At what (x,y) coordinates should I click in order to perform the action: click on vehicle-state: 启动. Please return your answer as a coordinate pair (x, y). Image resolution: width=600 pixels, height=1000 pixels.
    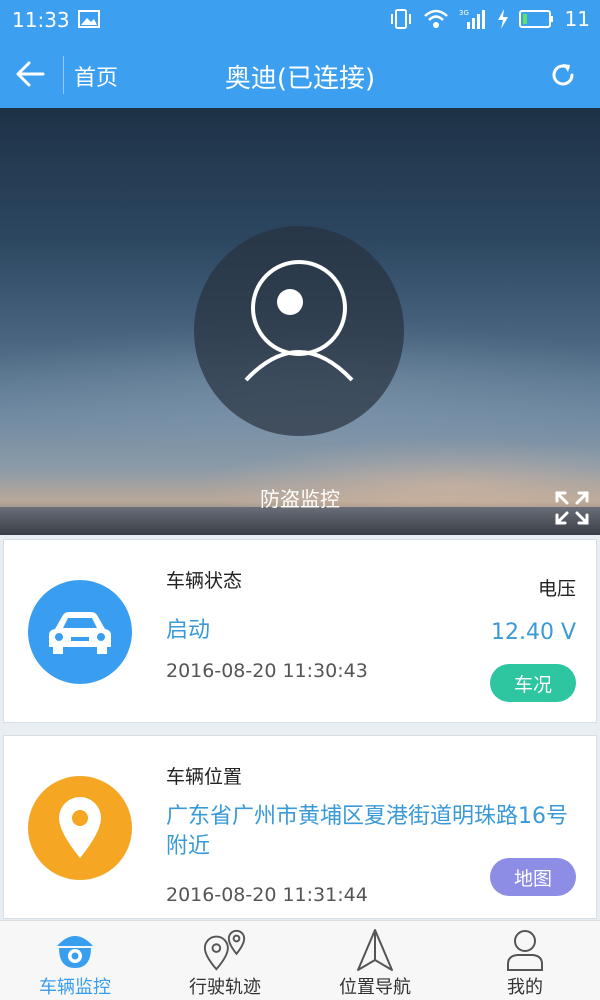
    Looking at the image, I should click on (188, 630).